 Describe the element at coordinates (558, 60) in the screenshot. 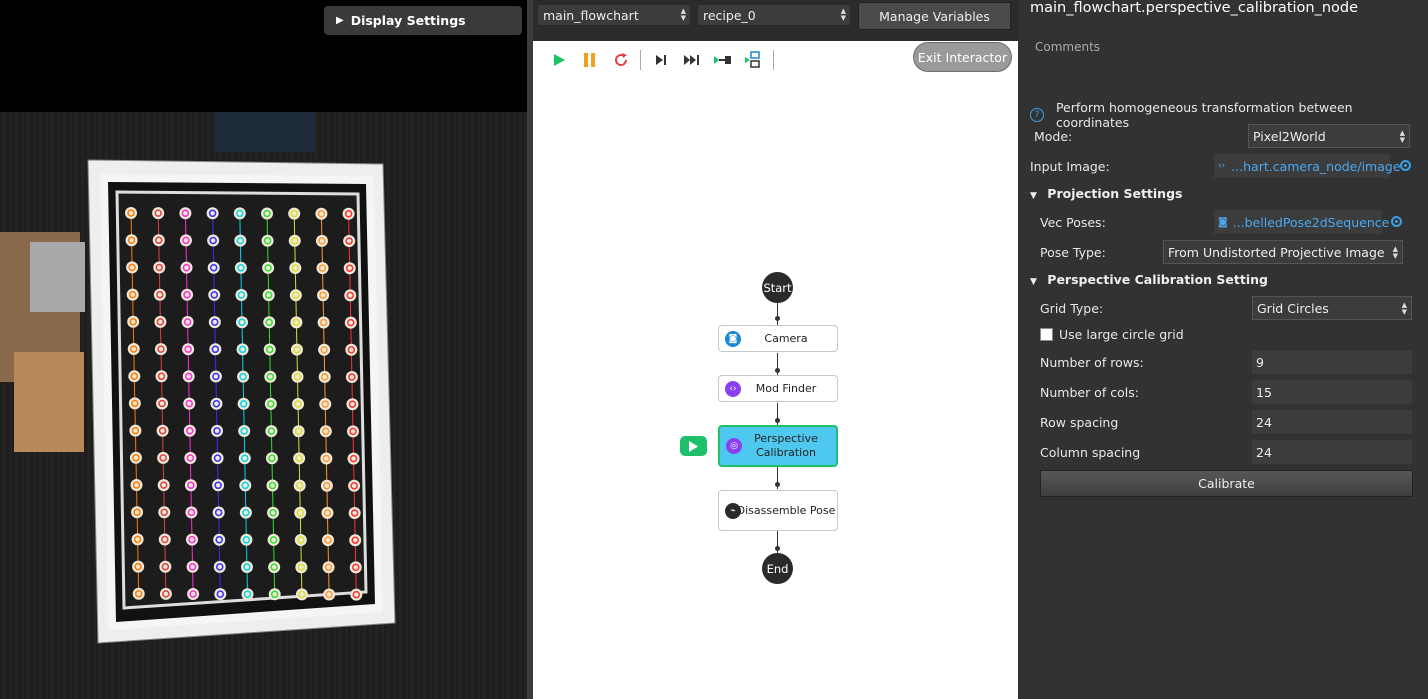

I see `play-icon` at that location.